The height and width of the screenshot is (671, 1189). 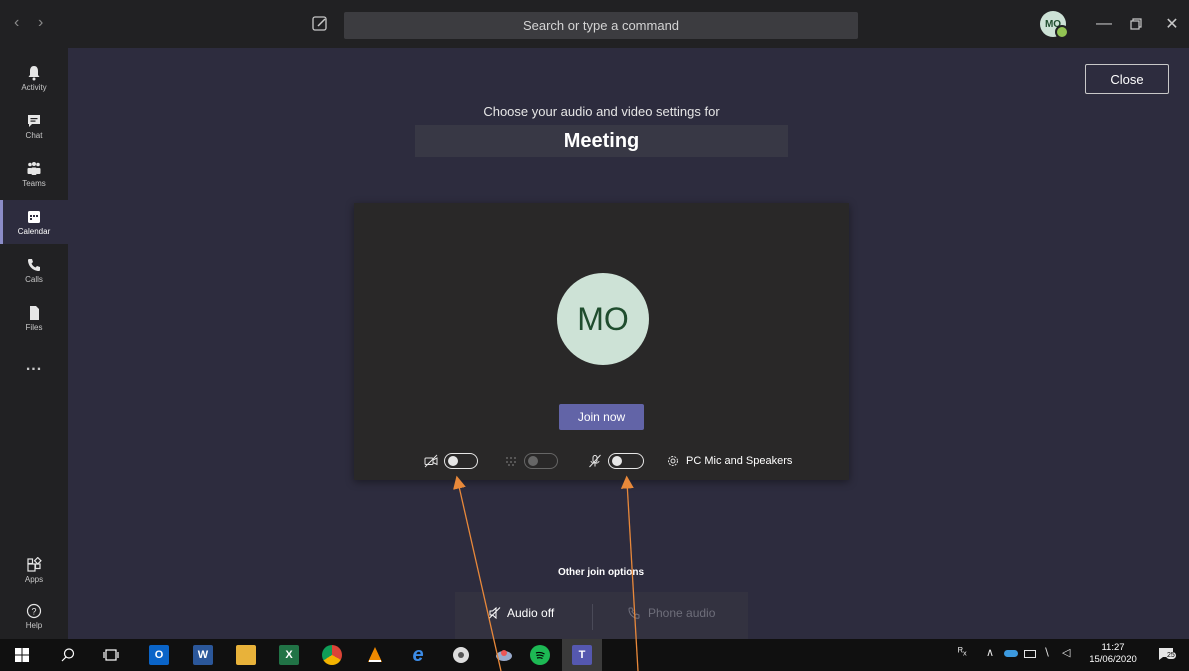 I want to click on back-icon: ‹, so click(x=16, y=23).